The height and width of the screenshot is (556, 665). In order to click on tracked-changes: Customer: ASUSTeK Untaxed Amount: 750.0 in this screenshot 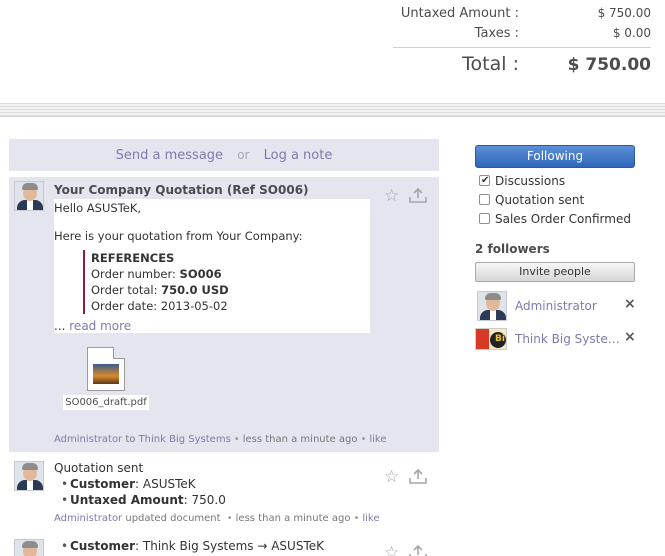, I will do `click(140, 492)`.